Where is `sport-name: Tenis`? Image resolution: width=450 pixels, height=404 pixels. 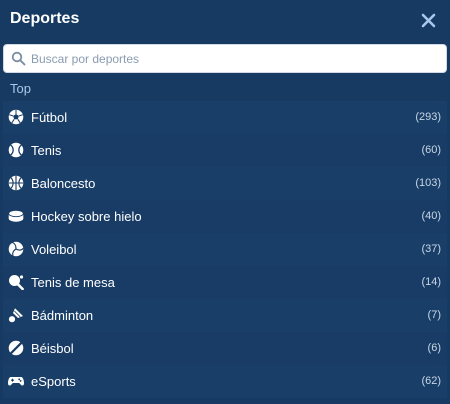
sport-name: Tenis is located at coordinates (46, 150).